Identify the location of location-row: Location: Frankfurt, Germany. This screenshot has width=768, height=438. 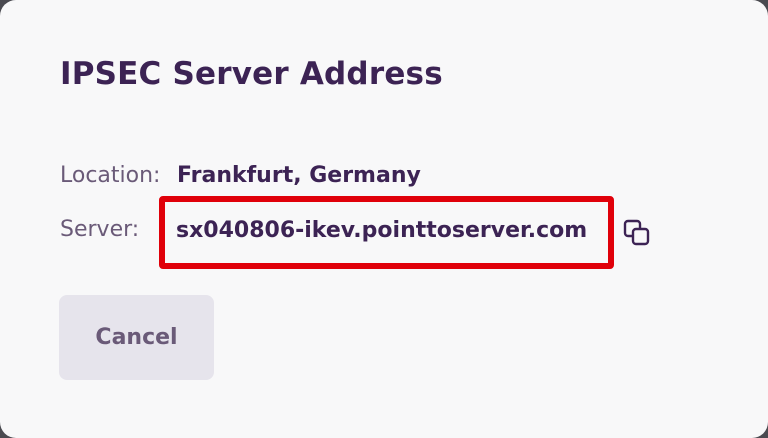
(240, 175).